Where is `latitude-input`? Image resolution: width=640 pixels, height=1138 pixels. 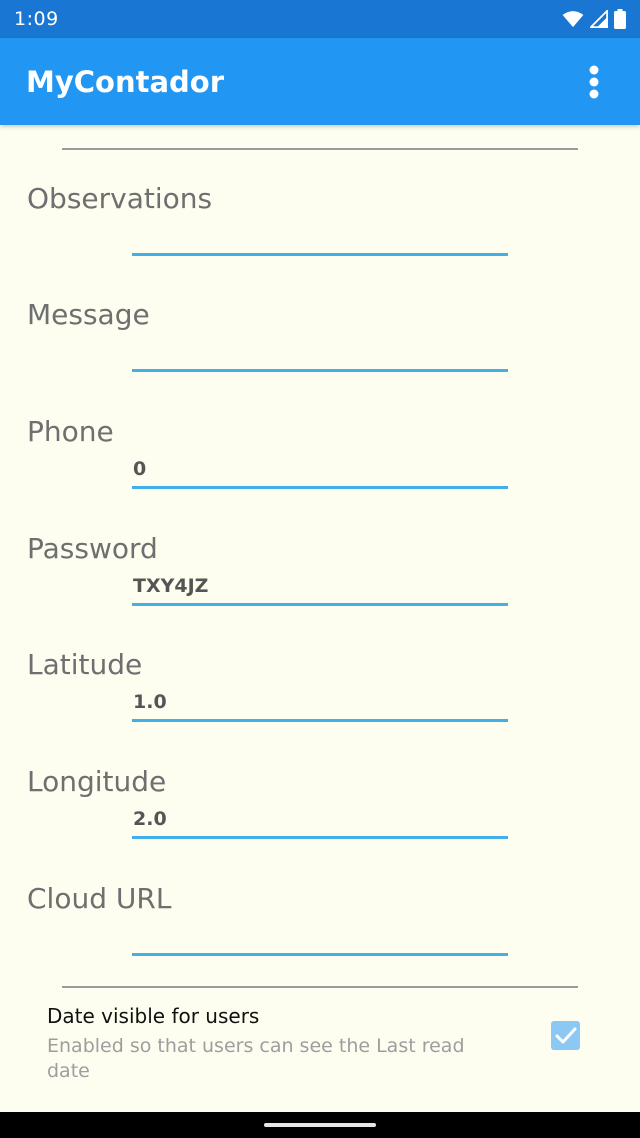
latitude-input is located at coordinates (320, 704).